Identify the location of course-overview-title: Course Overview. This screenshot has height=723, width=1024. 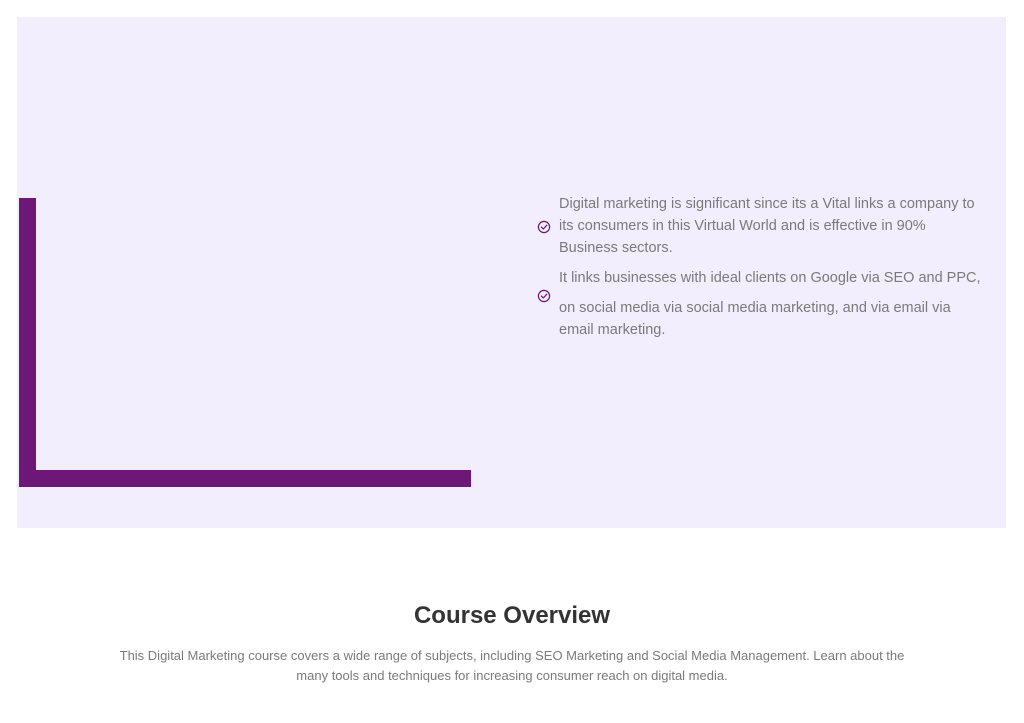
(512, 615).